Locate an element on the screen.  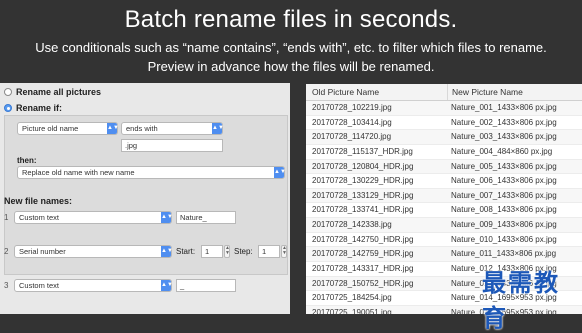
step-stepper: ▲ ▼ is located at coordinates (284, 251).